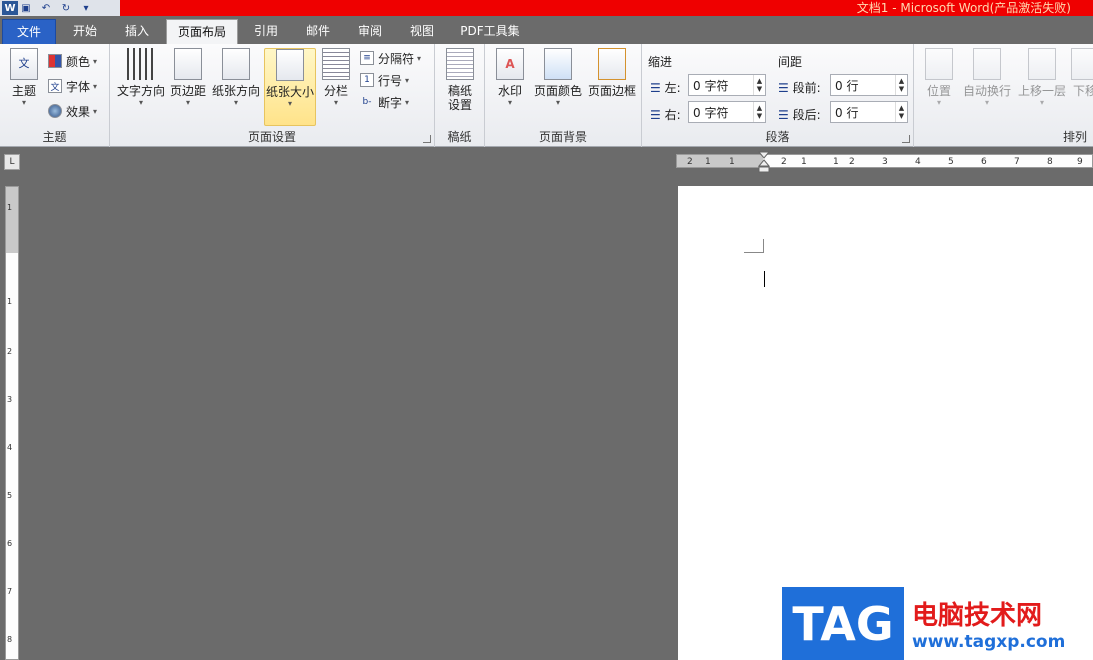  I want to click on indent-left-label: ☰ 左:, so click(665, 88).